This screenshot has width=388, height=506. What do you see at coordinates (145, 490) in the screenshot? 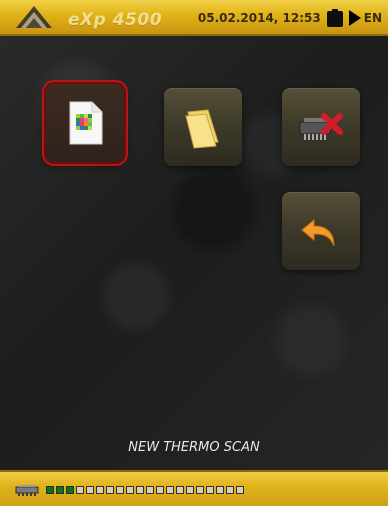
I see `signal-strength-indicator` at bounding box center [145, 490].